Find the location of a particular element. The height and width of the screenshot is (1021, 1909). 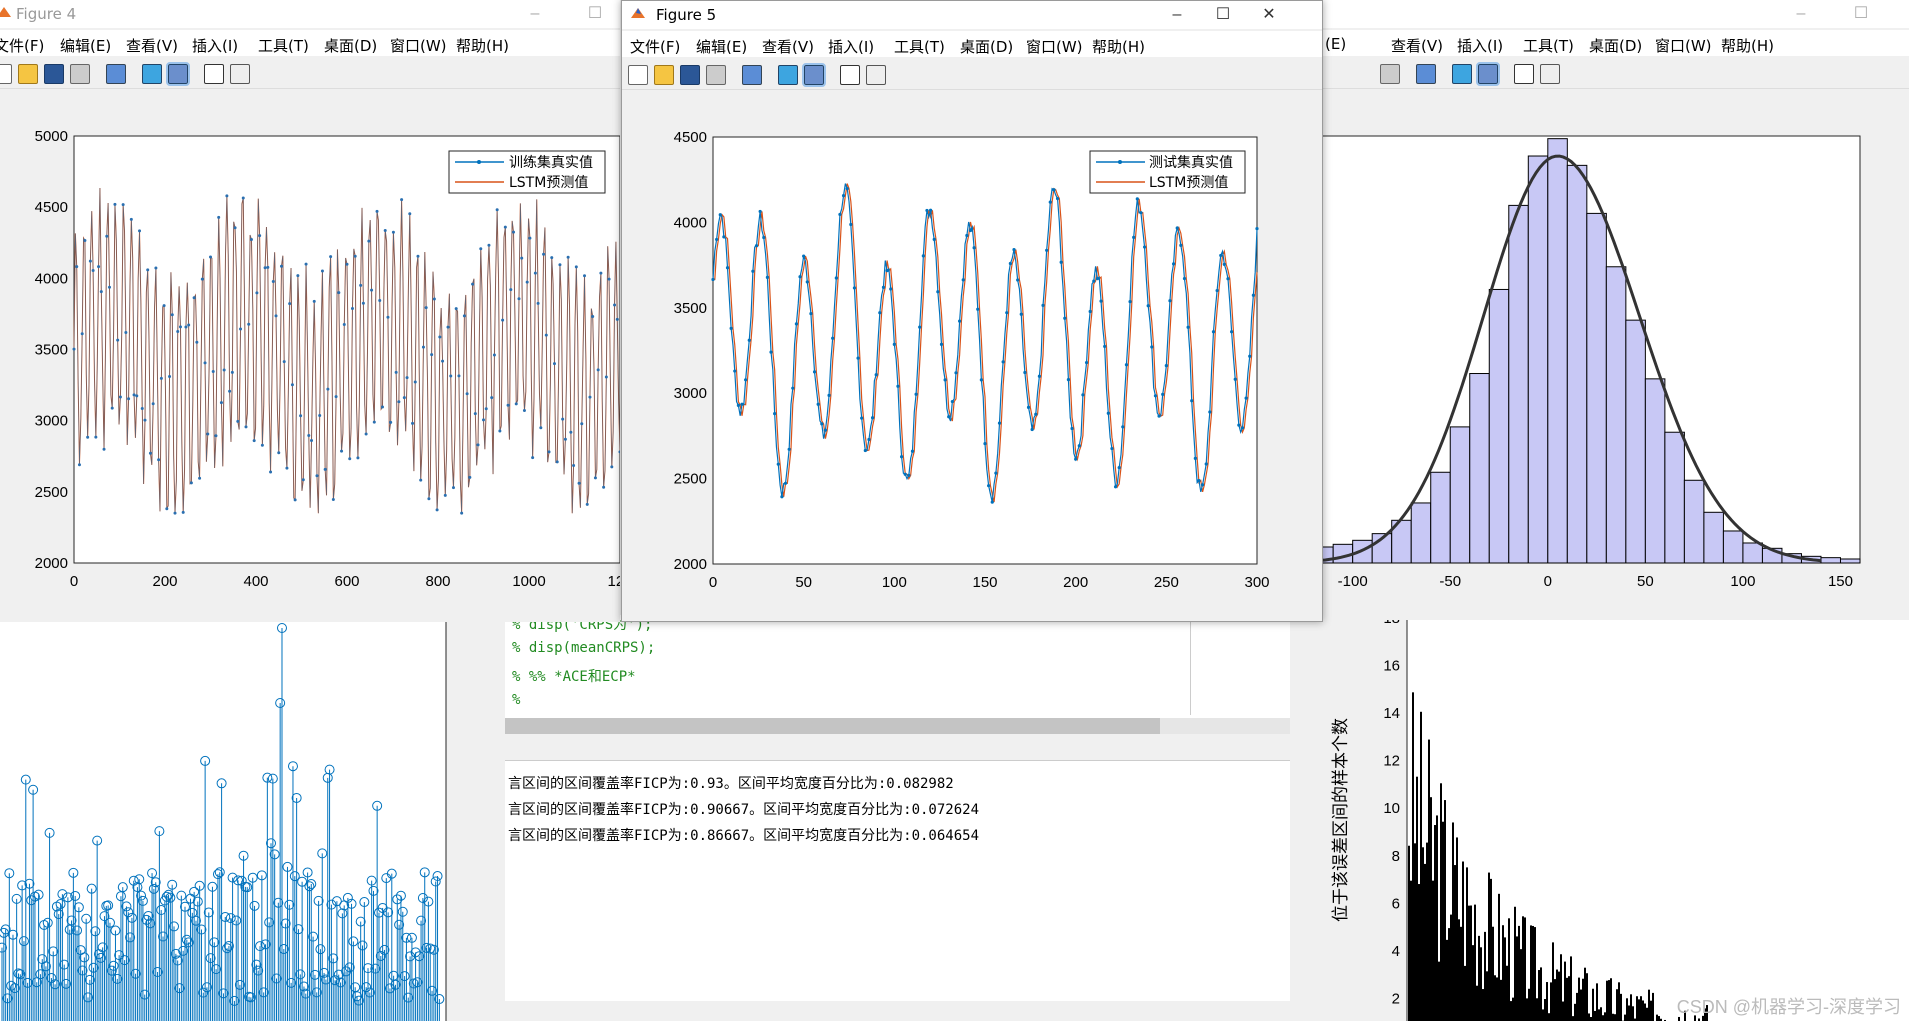

right-menu-item: 桌面(D) is located at coordinates (1615, 45).